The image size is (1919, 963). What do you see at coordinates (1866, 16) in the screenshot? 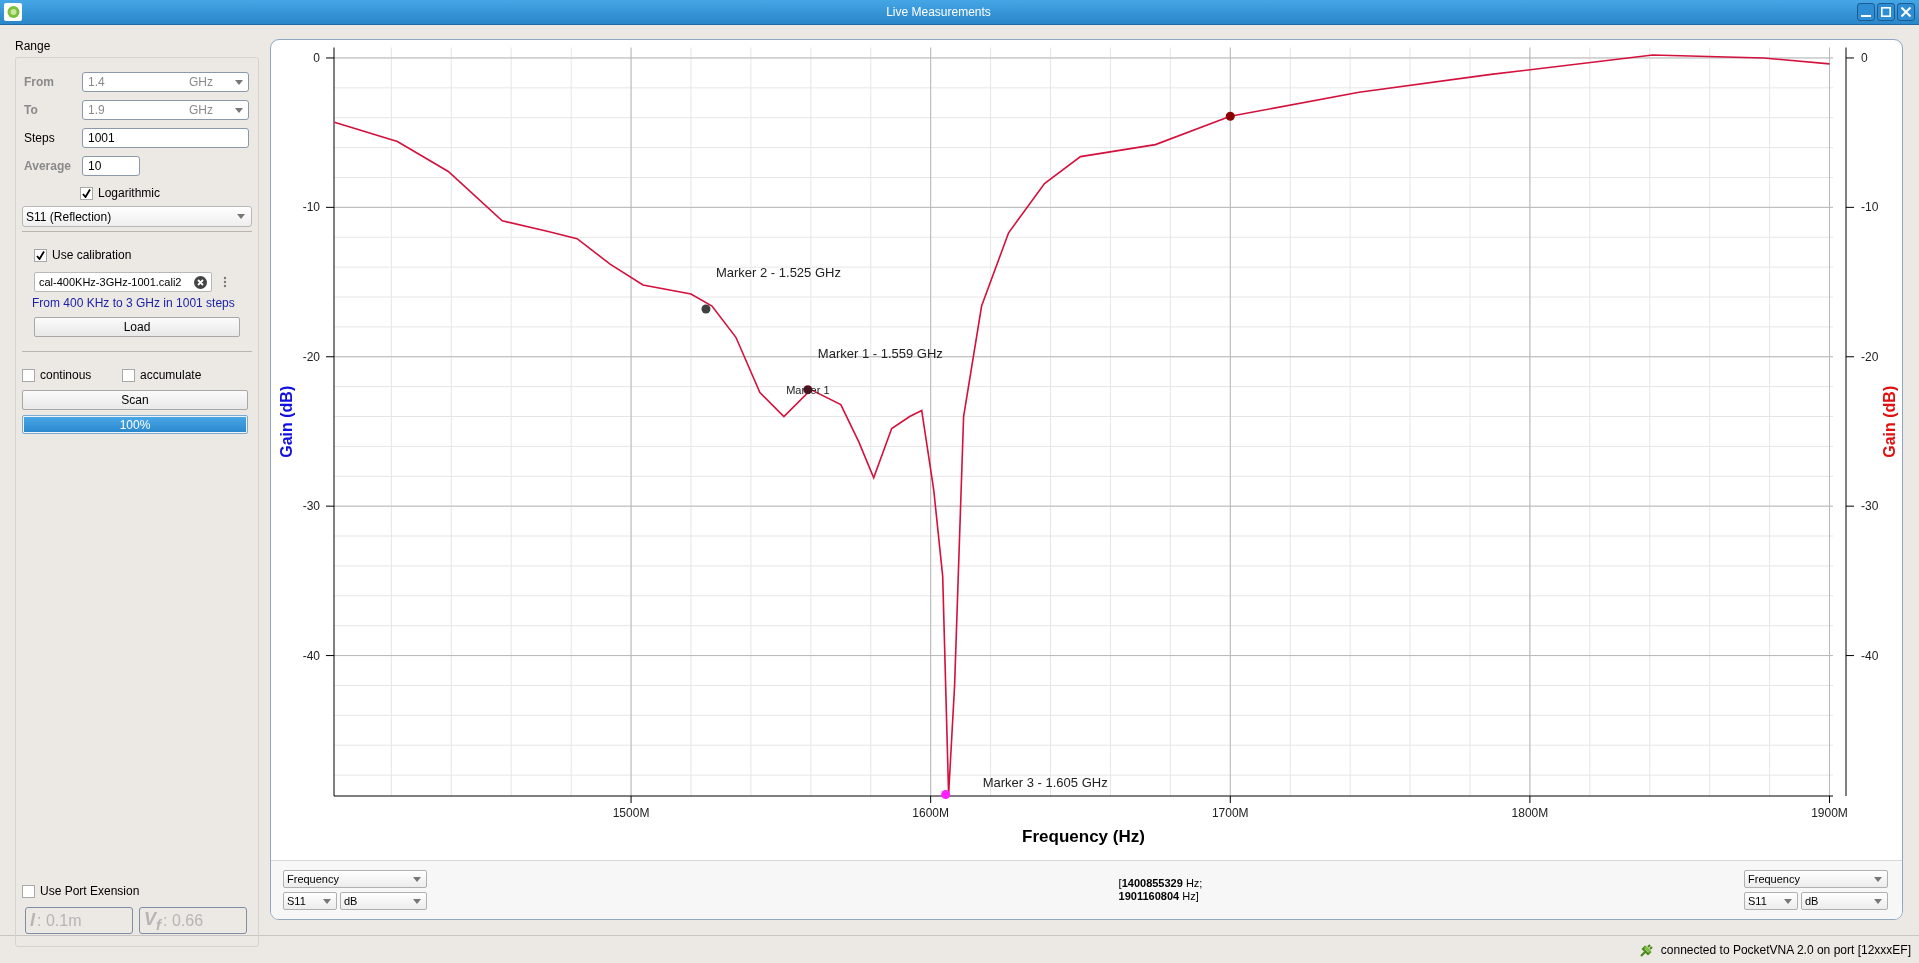
I see `minimize-icon` at bounding box center [1866, 16].